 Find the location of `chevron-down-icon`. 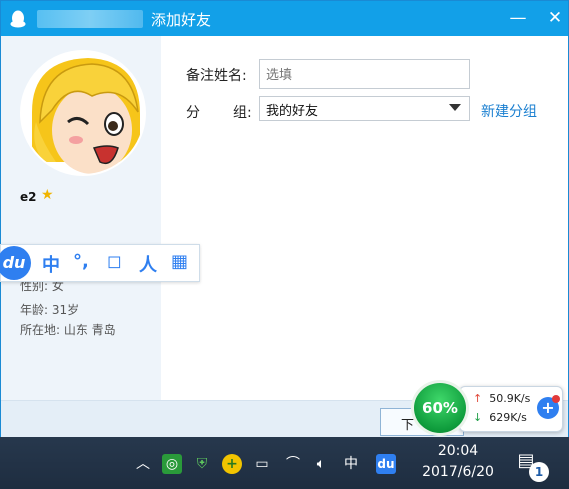

chevron-down-icon is located at coordinates (455, 107).